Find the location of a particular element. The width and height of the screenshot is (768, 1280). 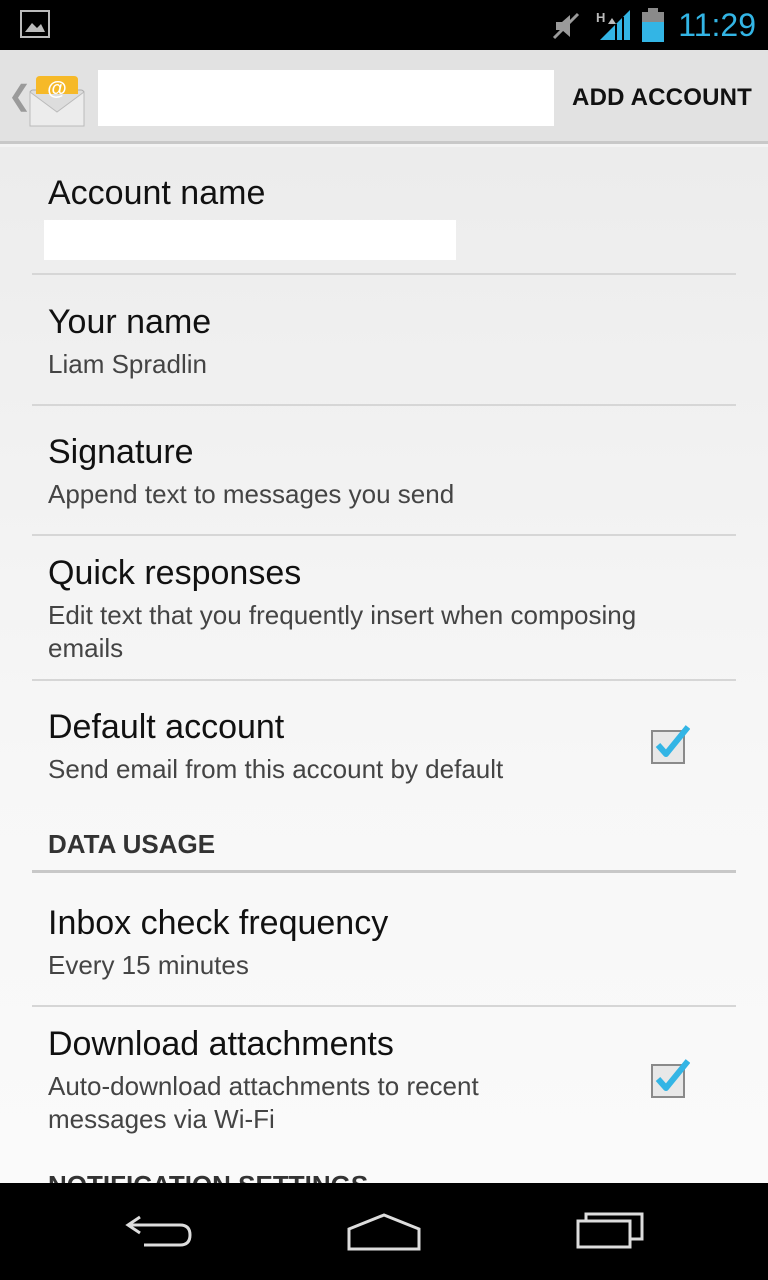

account-title is located at coordinates (326, 98).